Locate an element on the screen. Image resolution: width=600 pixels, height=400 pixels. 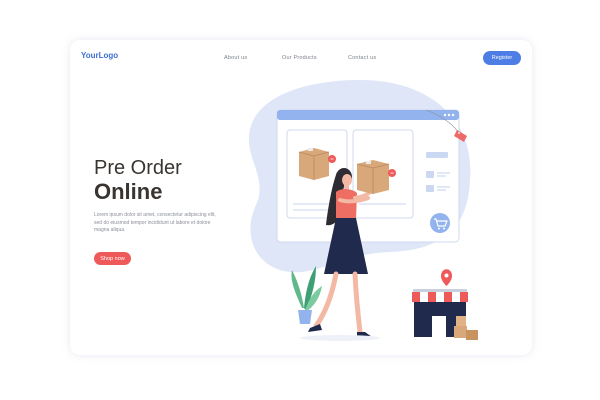
cart-icon is located at coordinates (440, 223).